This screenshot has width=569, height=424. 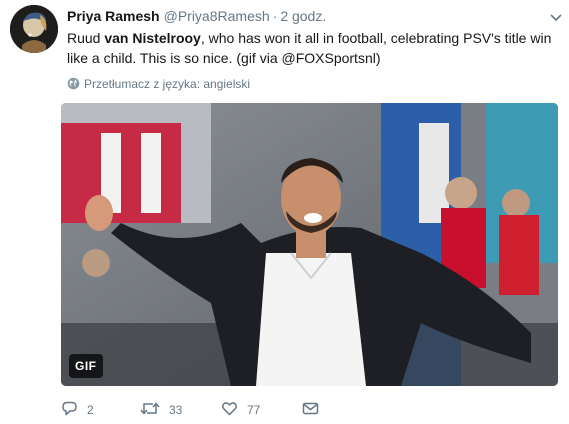 I want to click on author-handle: @Priya8Ramesh, so click(x=217, y=16).